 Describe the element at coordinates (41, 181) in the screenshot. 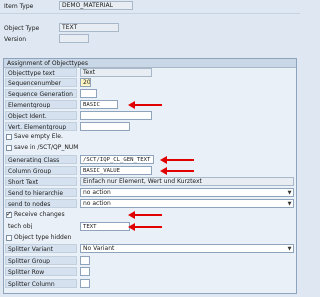

I see `short-text-label: Short Text` at that location.